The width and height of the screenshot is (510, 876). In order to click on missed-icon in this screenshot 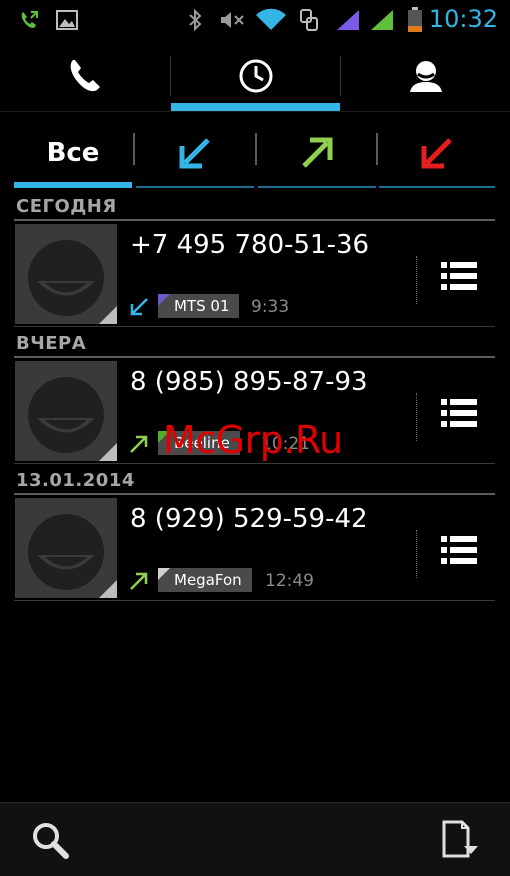, I will do `click(436, 153)`.